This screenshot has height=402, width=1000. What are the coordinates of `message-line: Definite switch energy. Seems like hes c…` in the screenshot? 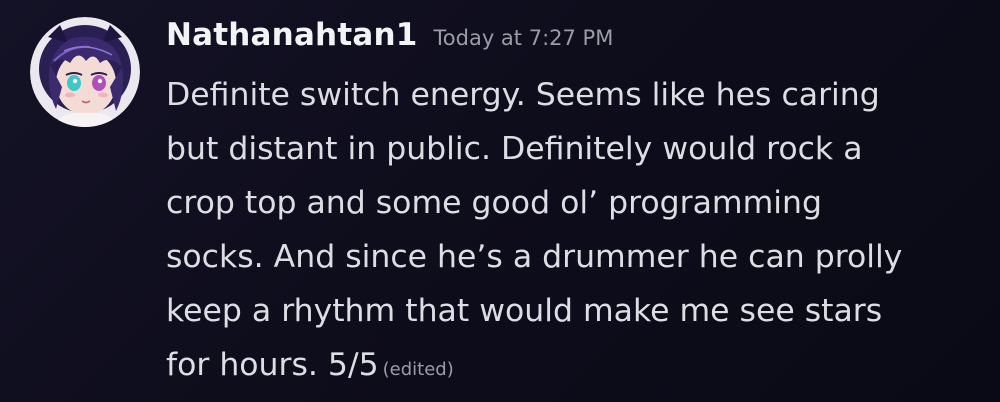 It's located at (523, 95).